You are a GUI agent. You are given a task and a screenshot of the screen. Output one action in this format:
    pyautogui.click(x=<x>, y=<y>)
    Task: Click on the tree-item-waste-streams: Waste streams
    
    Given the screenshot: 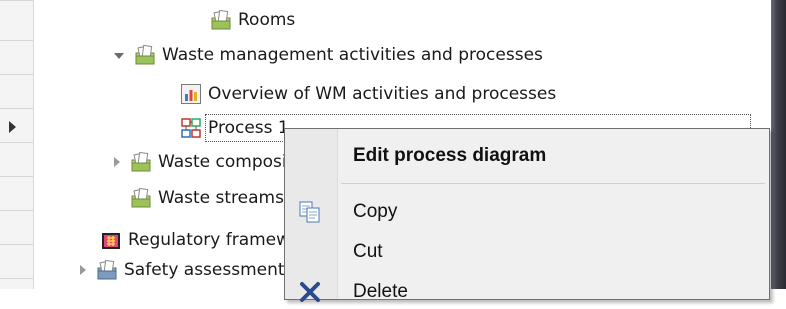 What is the action you would take?
    pyautogui.click(x=207, y=198)
    